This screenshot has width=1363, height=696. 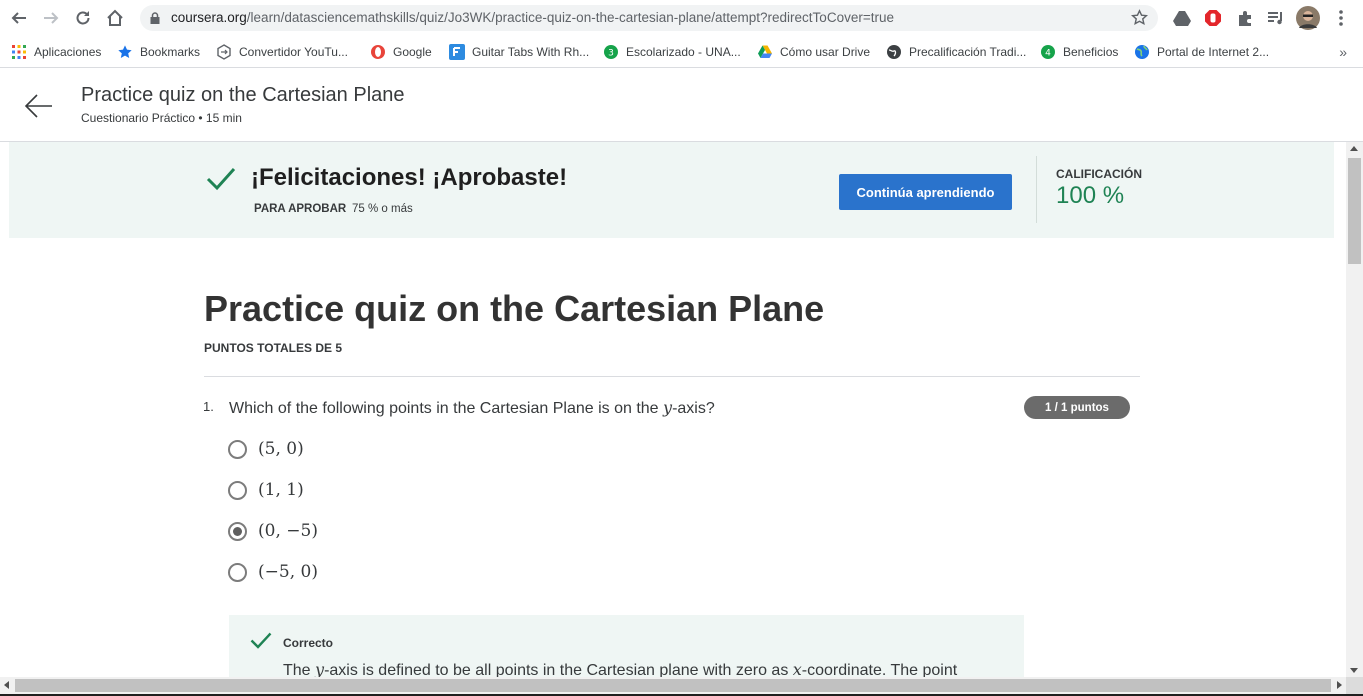 I want to click on media-queue-icon, so click(x=1276, y=18).